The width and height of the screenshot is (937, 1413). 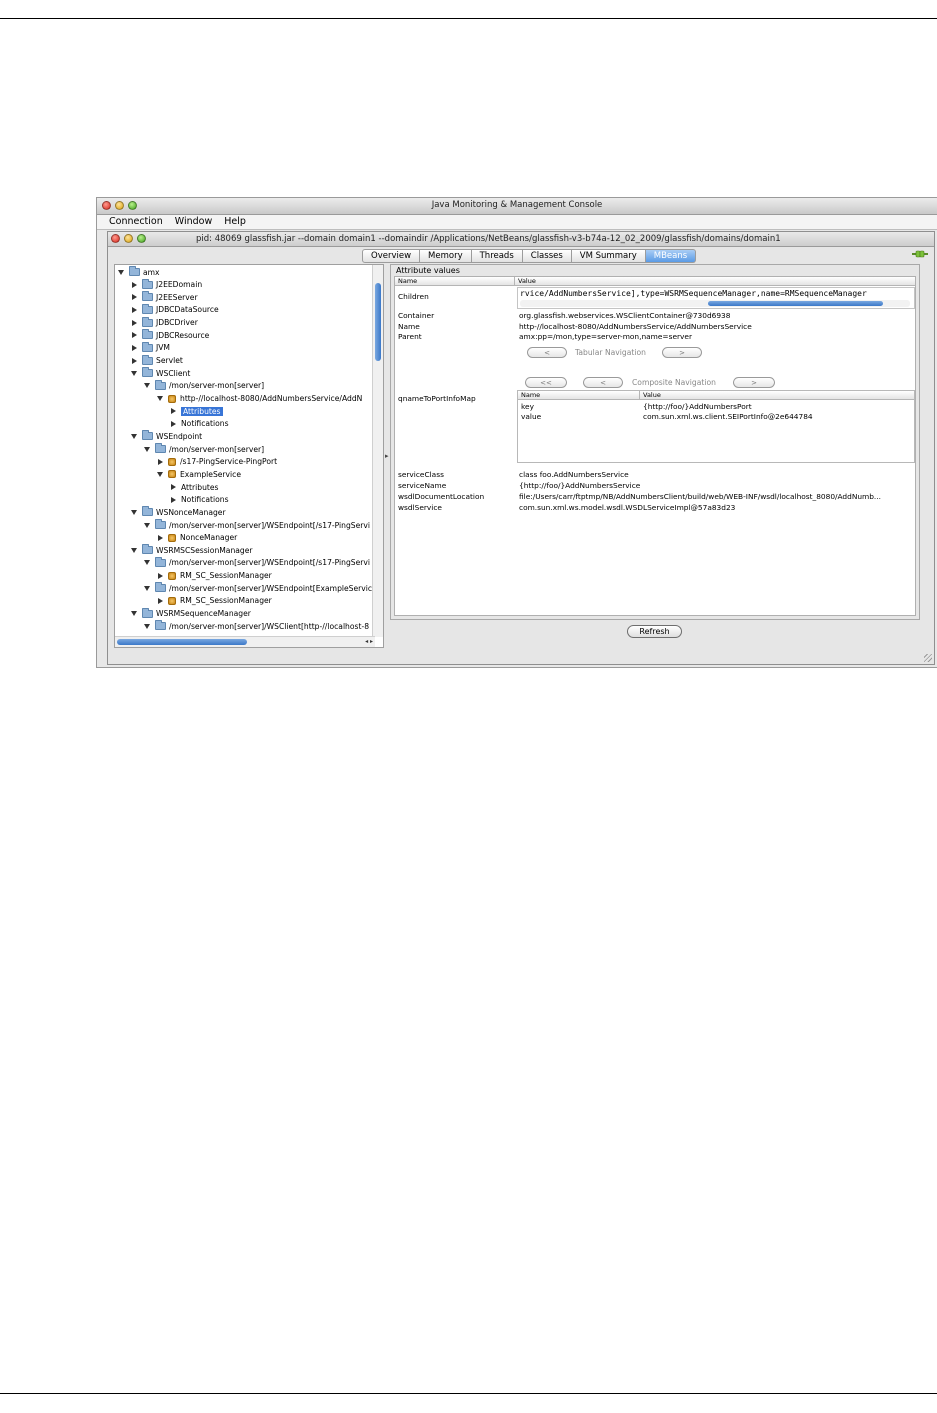 I want to click on menu-connection: Connection, so click(x=136, y=222).